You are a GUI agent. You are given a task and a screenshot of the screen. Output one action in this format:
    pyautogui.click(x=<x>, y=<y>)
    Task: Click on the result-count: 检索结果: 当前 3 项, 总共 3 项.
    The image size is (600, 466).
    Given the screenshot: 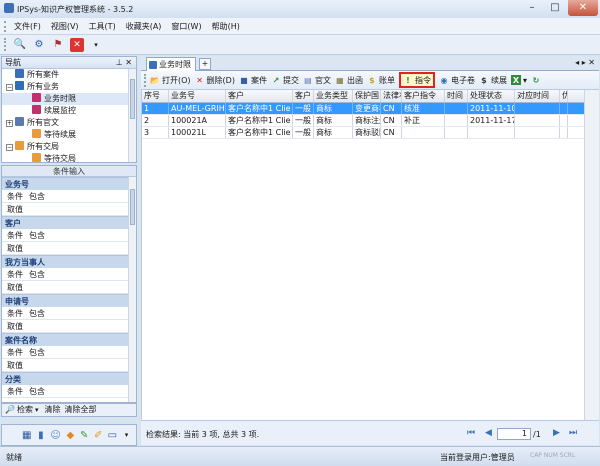 What is the action you would take?
    pyautogui.click(x=203, y=434)
    